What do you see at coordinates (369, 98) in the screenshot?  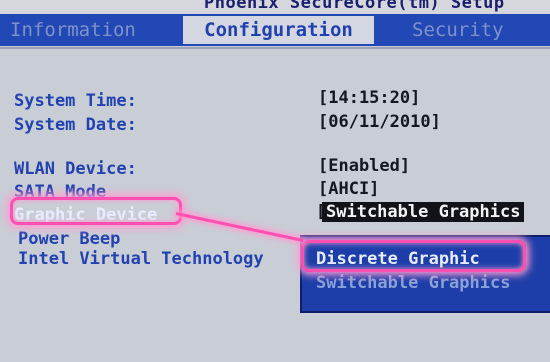 I see `system-time-value: [14:15:20]` at bounding box center [369, 98].